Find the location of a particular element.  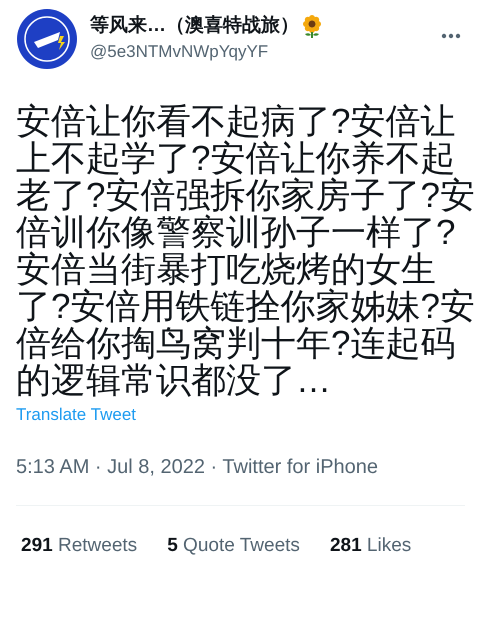

stat-link: 281 Likes is located at coordinates (371, 546).